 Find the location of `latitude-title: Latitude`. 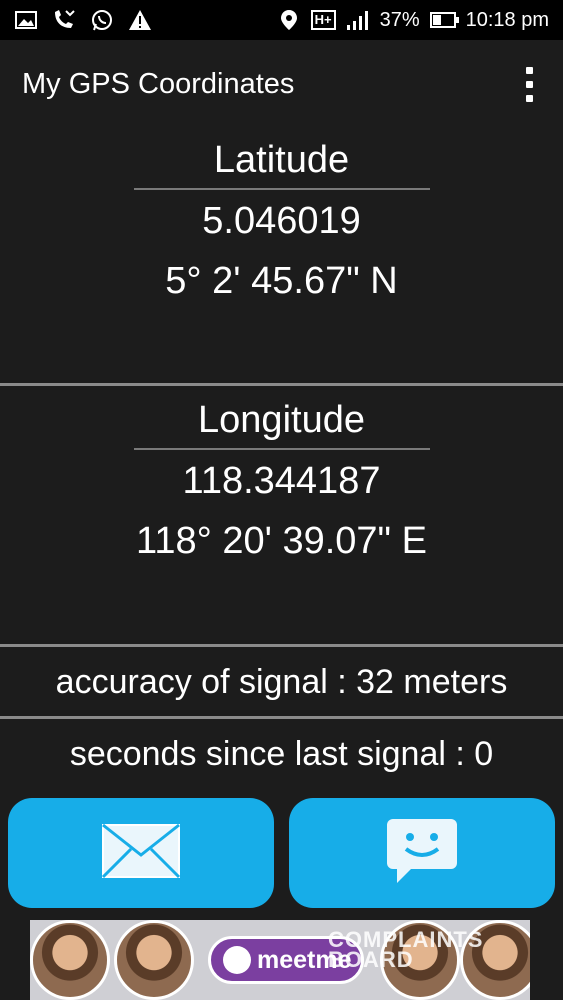

latitude-title: Latitude is located at coordinates (281, 160).